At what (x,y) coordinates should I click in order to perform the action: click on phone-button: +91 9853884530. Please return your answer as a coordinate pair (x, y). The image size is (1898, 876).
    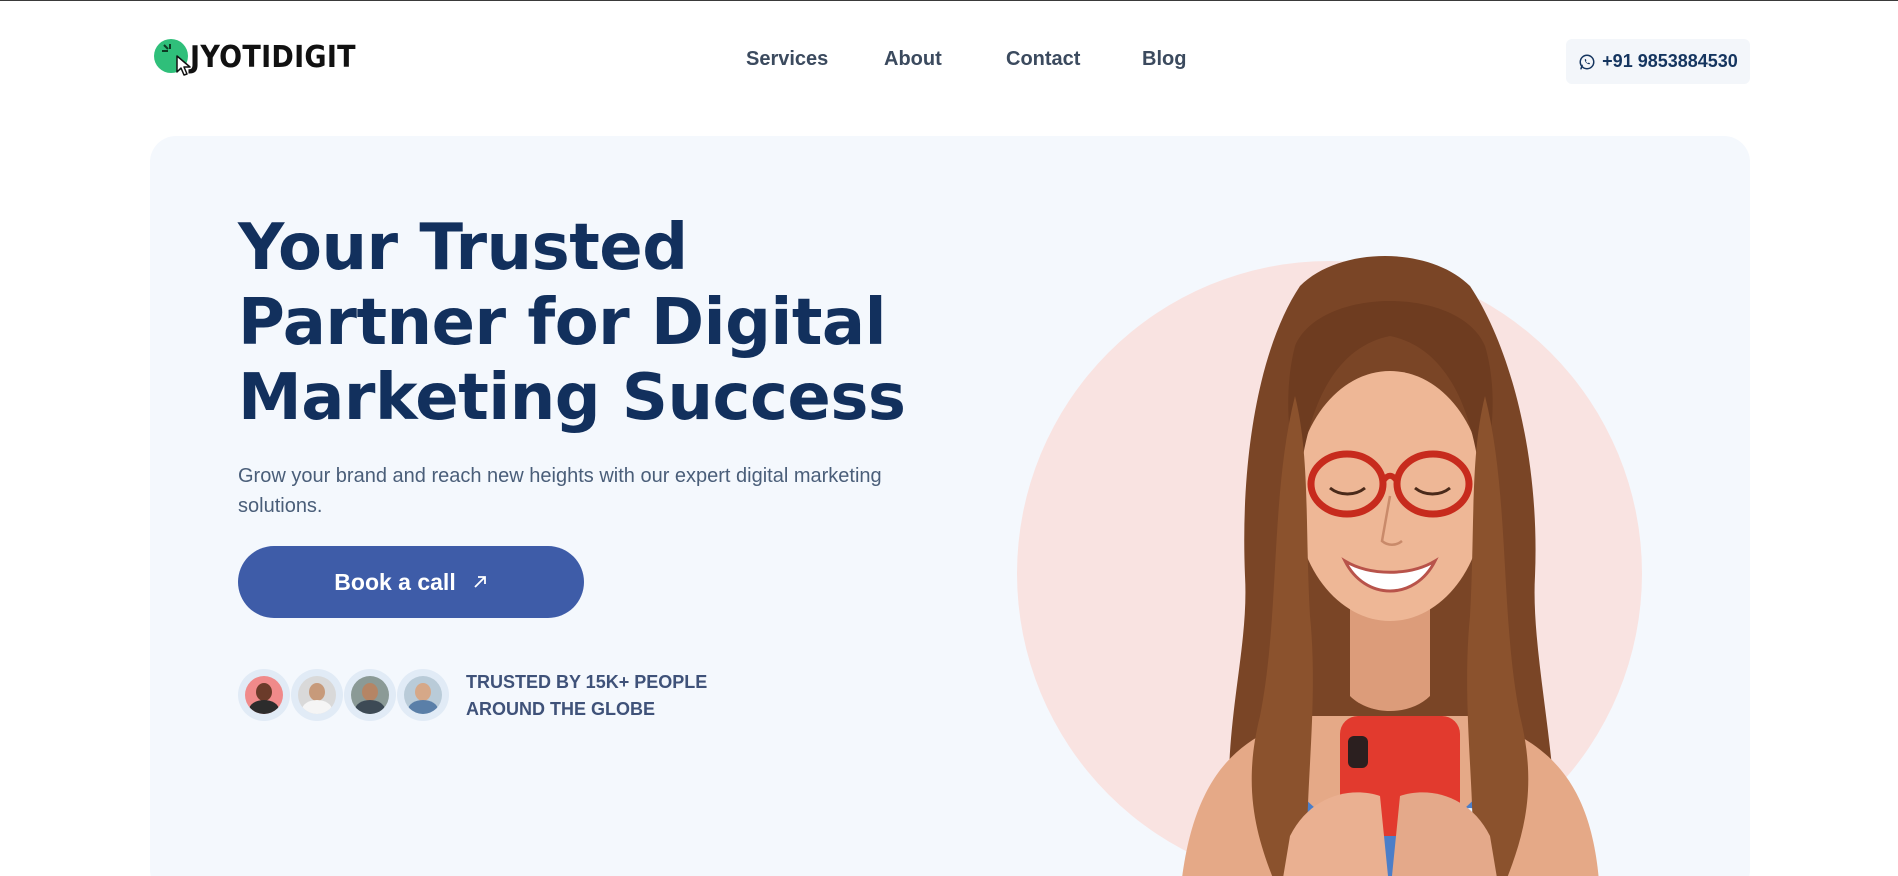
    Looking at the image, I should click on (1658, 61).